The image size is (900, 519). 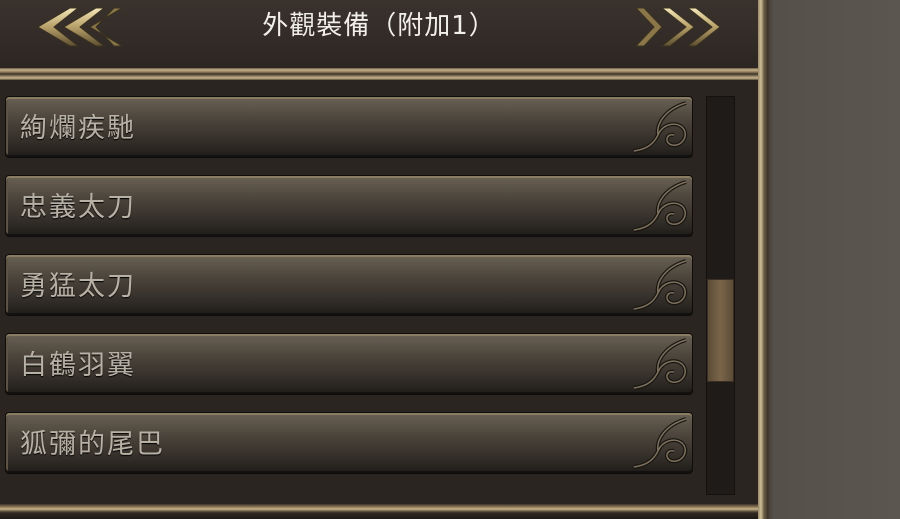 I want to click on panel-header: 外觀裝備（附加1）, so click(x=379, y=35).